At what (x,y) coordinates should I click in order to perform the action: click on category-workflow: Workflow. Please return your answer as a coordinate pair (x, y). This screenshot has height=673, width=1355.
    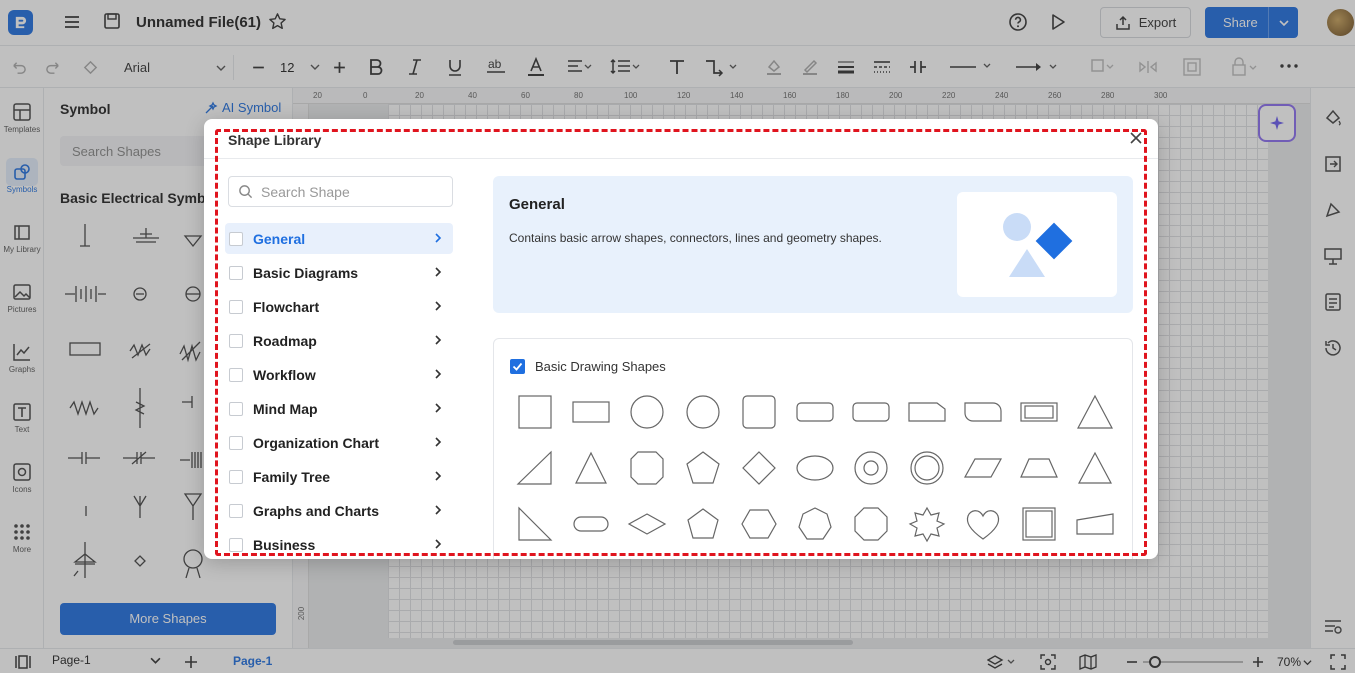
    Looking at the image, I should click on (339, 374).